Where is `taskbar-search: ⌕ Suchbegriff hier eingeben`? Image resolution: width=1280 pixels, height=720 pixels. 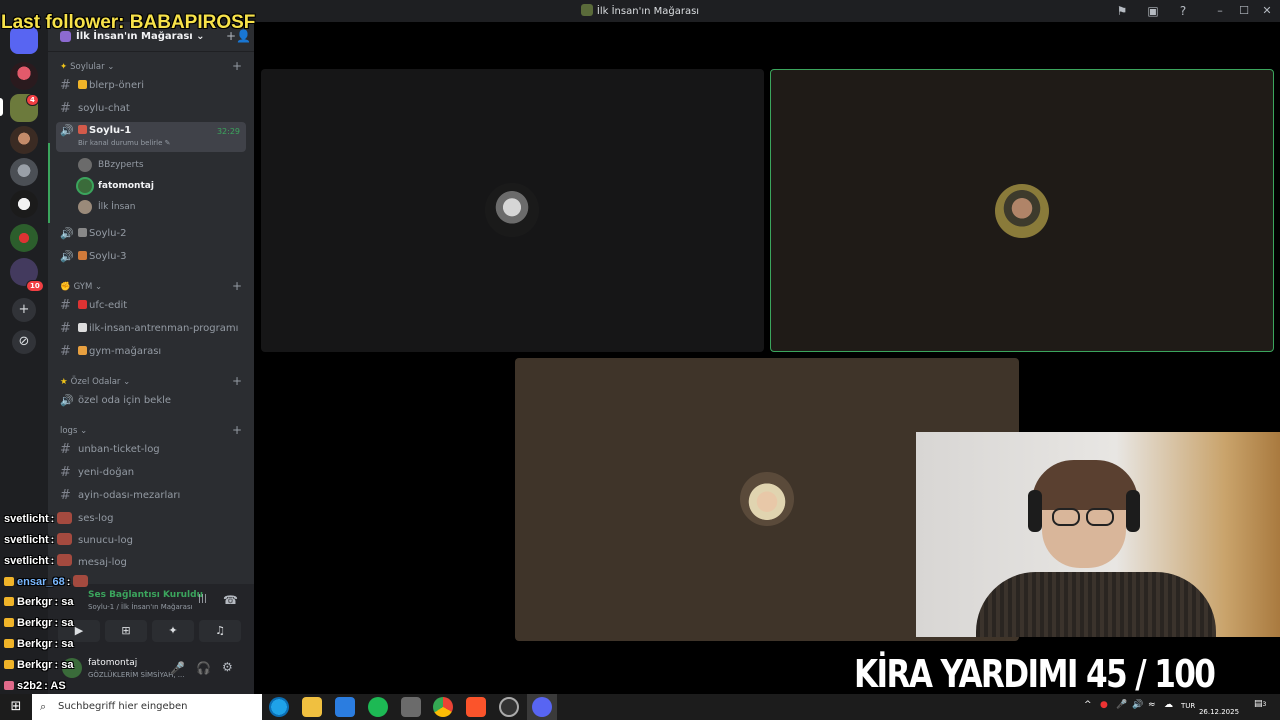 taskbar-search: ⌕ Suchbegriff hier eingeben is located at coordinates (147, 707).